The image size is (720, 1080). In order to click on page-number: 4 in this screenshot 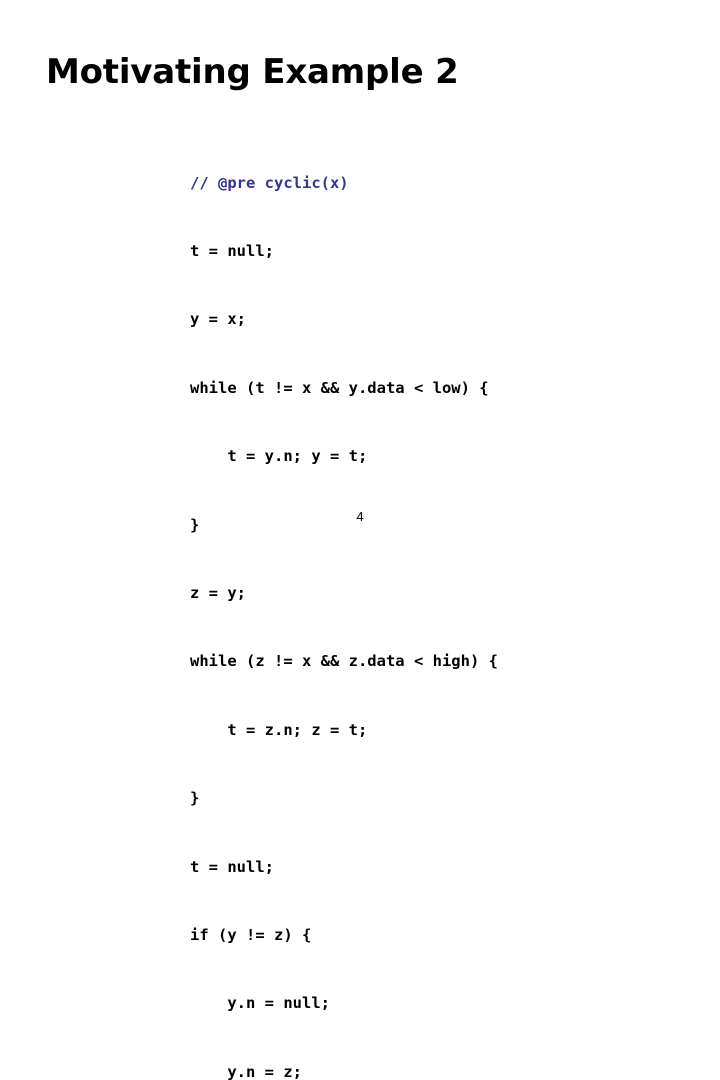, I will do `click(360, 516)`.